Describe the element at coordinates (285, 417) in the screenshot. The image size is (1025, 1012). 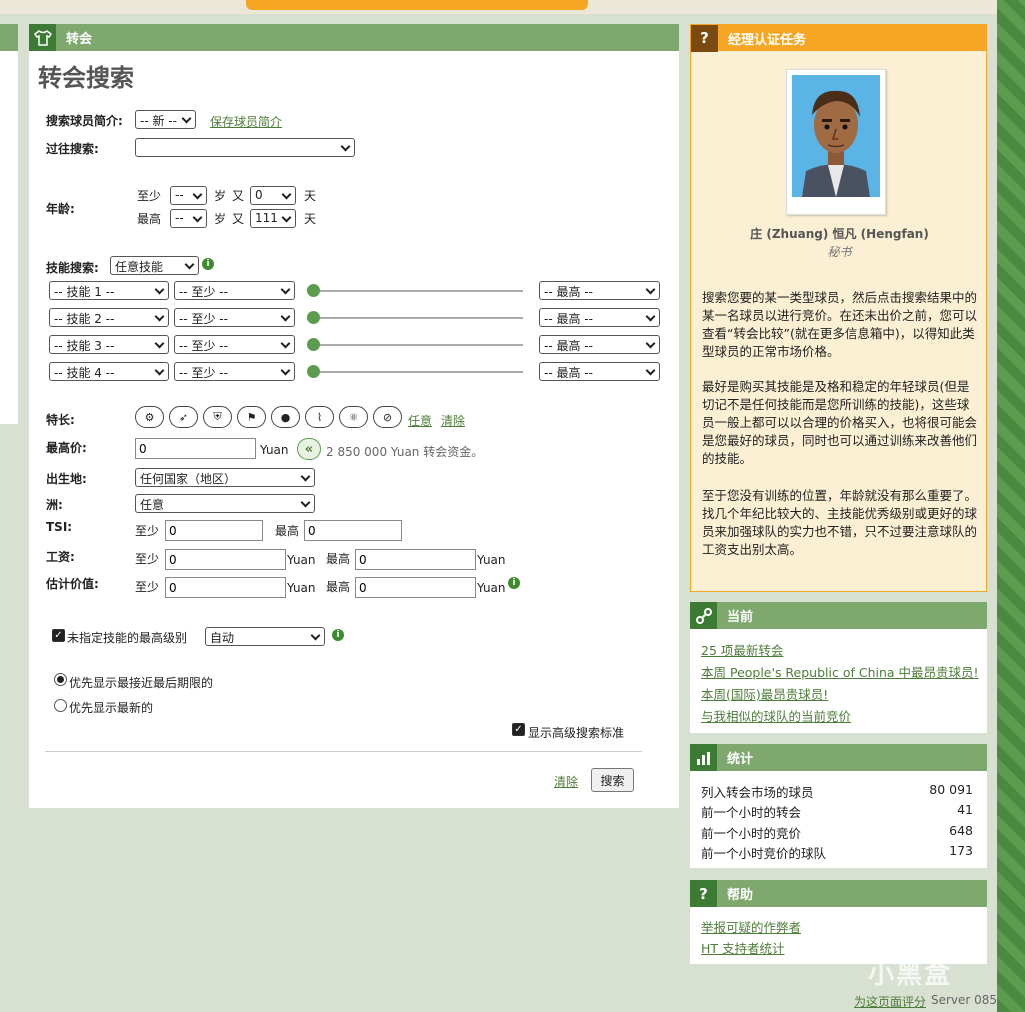
I see `head-specialty-icon: ●` at that location.